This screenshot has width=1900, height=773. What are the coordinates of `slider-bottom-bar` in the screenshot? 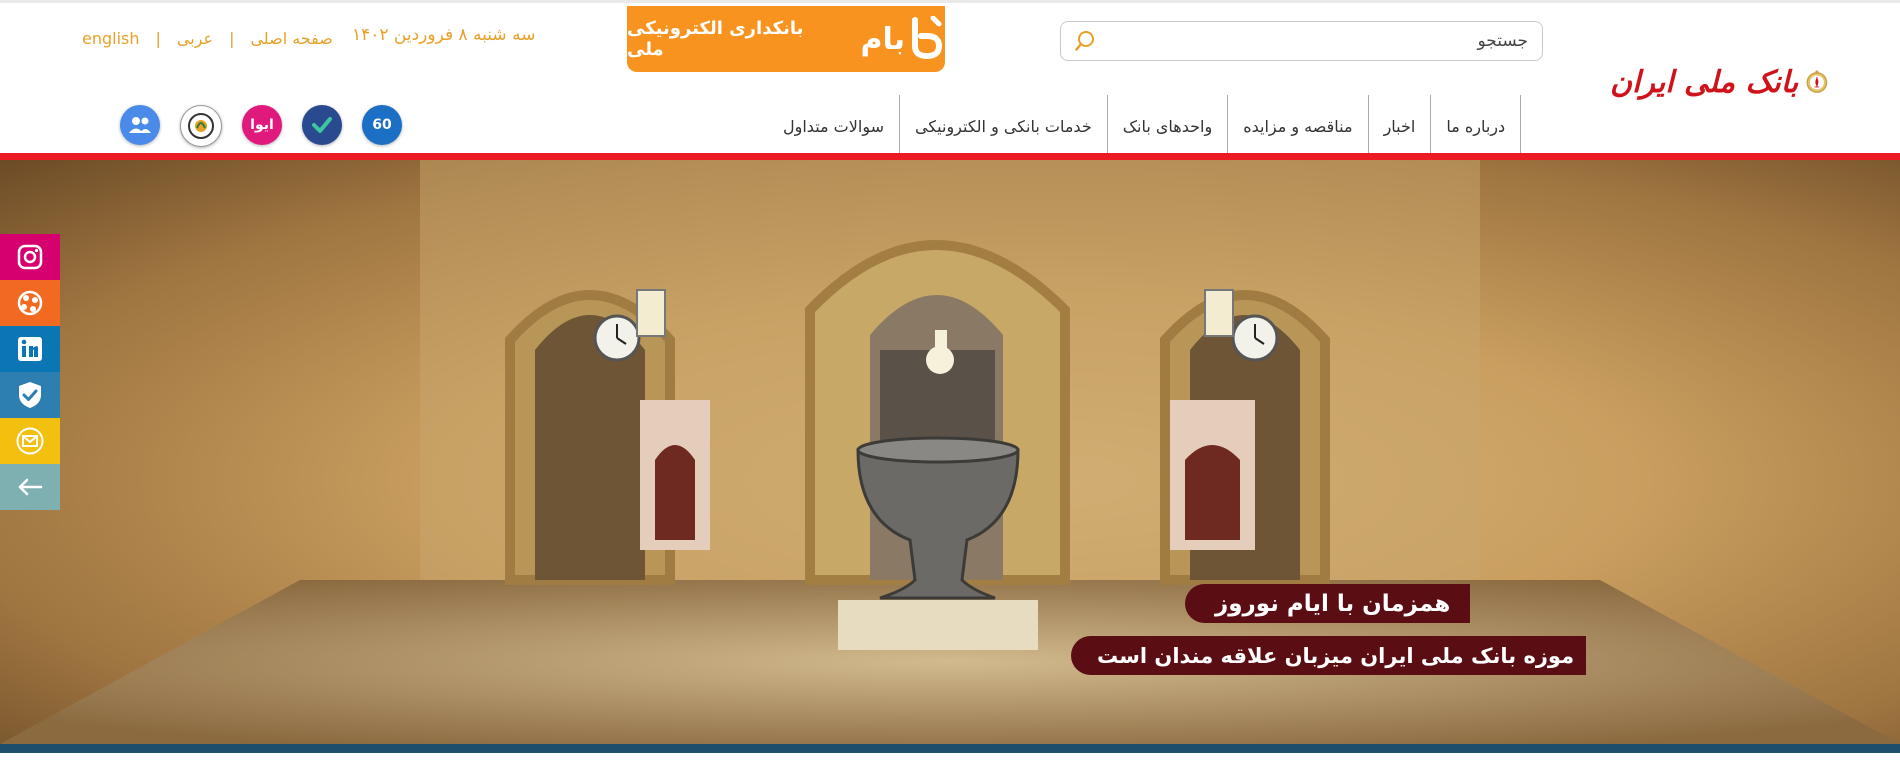 It's located at (950, 748).